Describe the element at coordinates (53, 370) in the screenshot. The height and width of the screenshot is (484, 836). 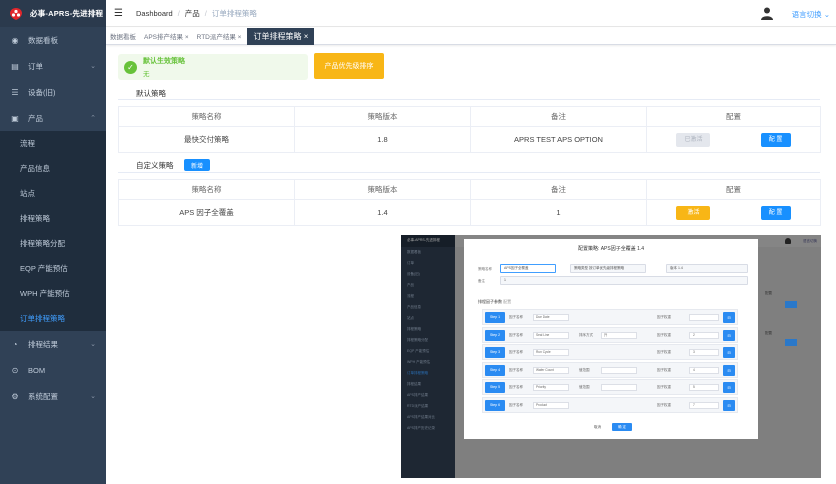
I see `sidebar-item-bom: ⊙ BOM` at that location.